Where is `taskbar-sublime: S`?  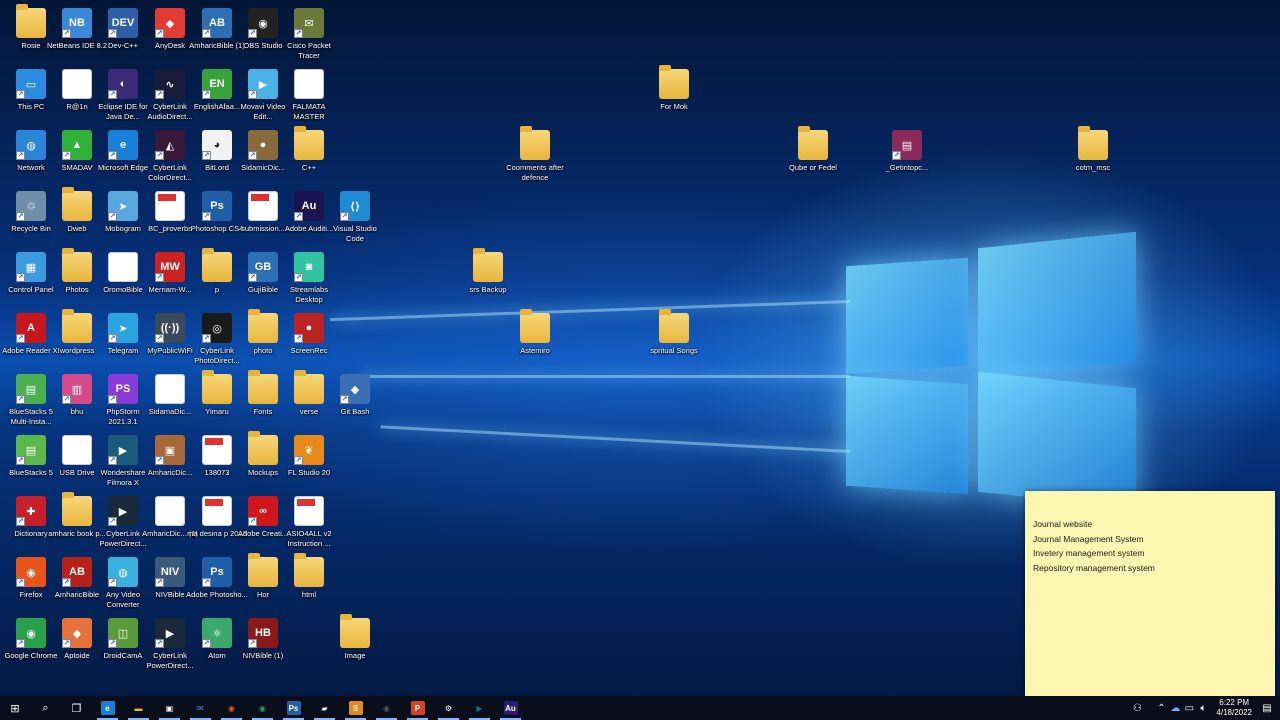 taskbar-sublime: S is located at coordinates (355, 708).